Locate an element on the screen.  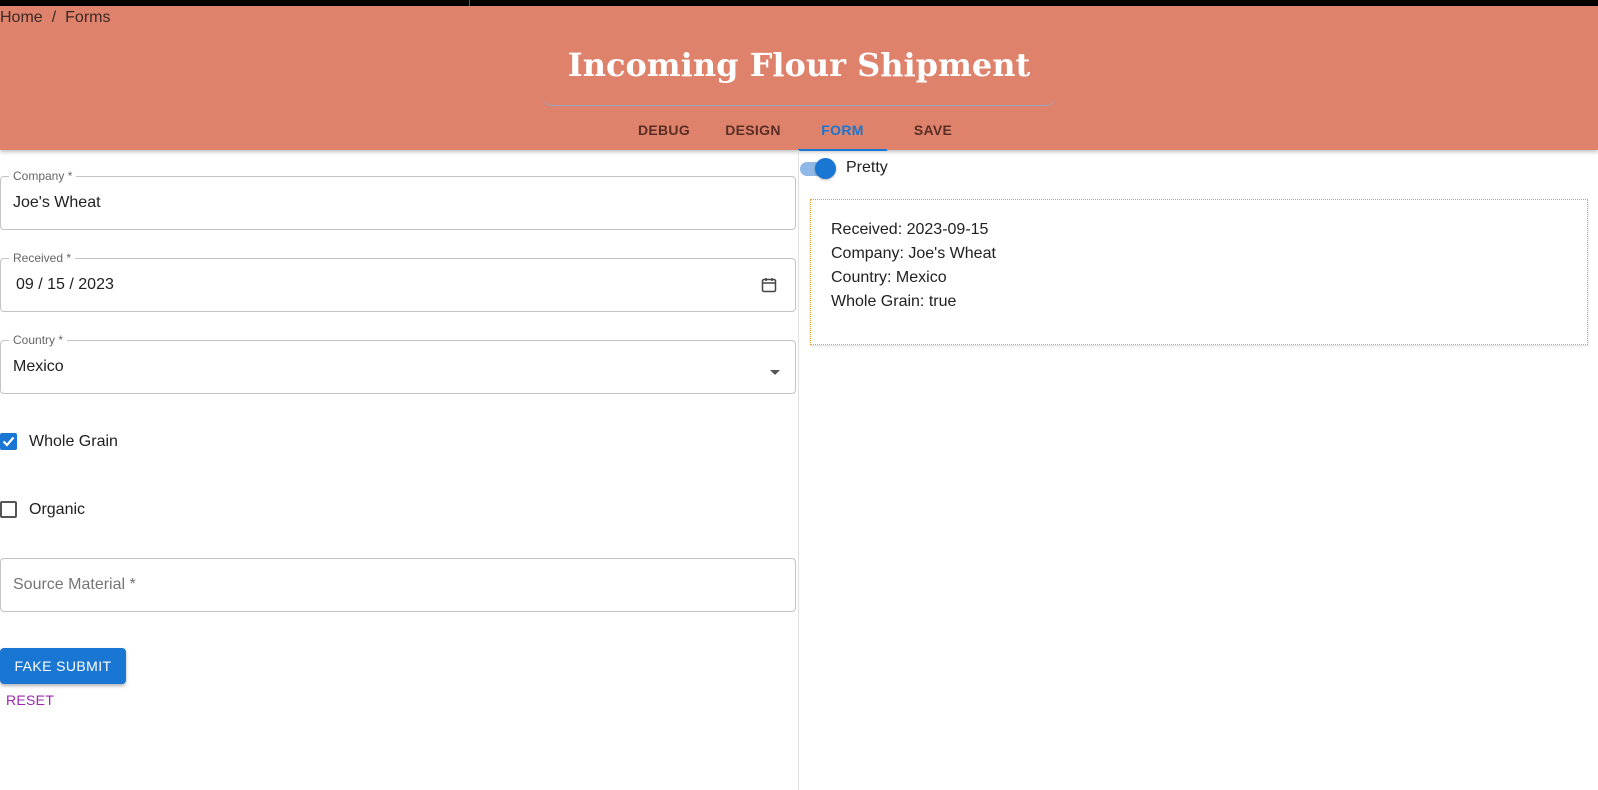
breadcrumb: Home / Forms is located at coordinates (55, 18).